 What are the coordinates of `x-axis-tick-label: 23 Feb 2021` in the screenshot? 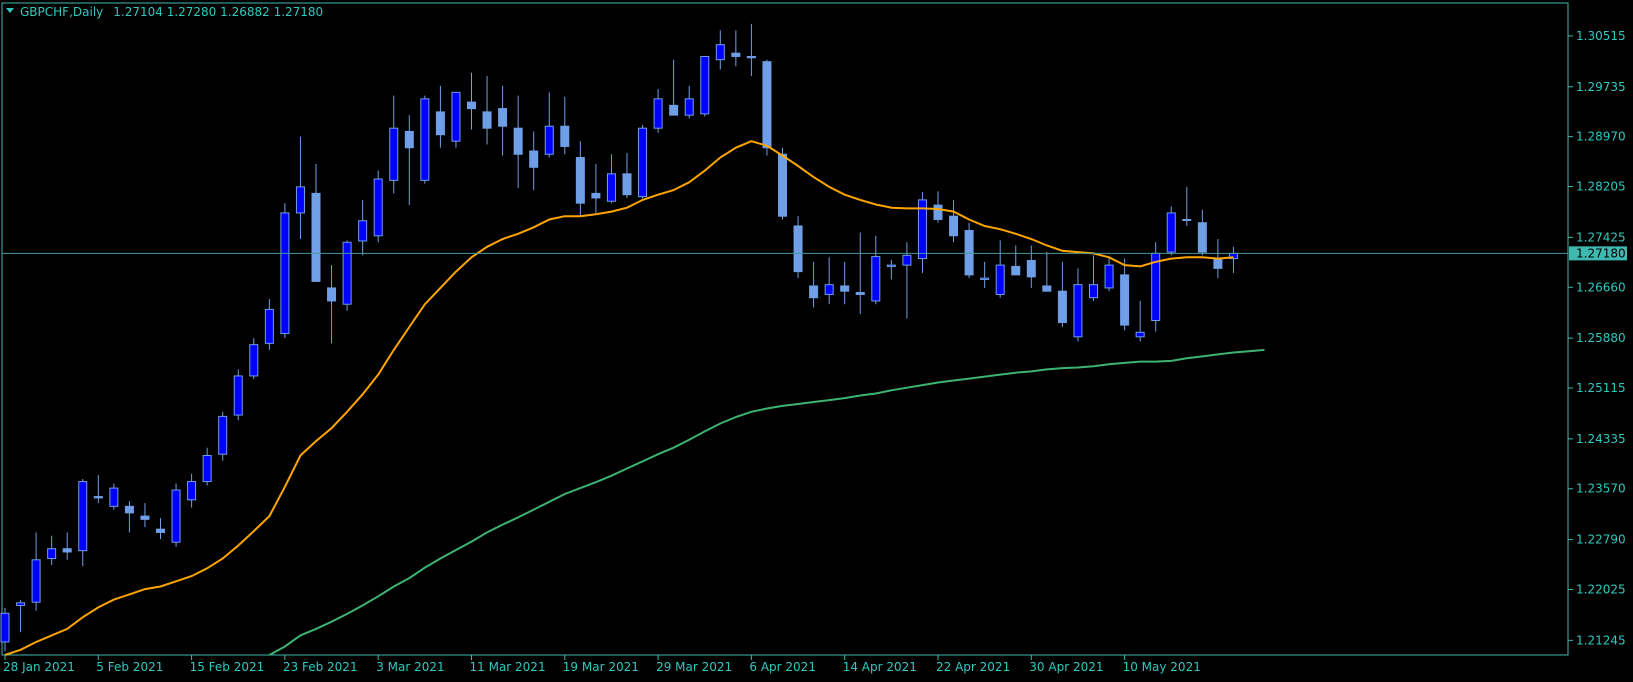 It's located at (320, 667).